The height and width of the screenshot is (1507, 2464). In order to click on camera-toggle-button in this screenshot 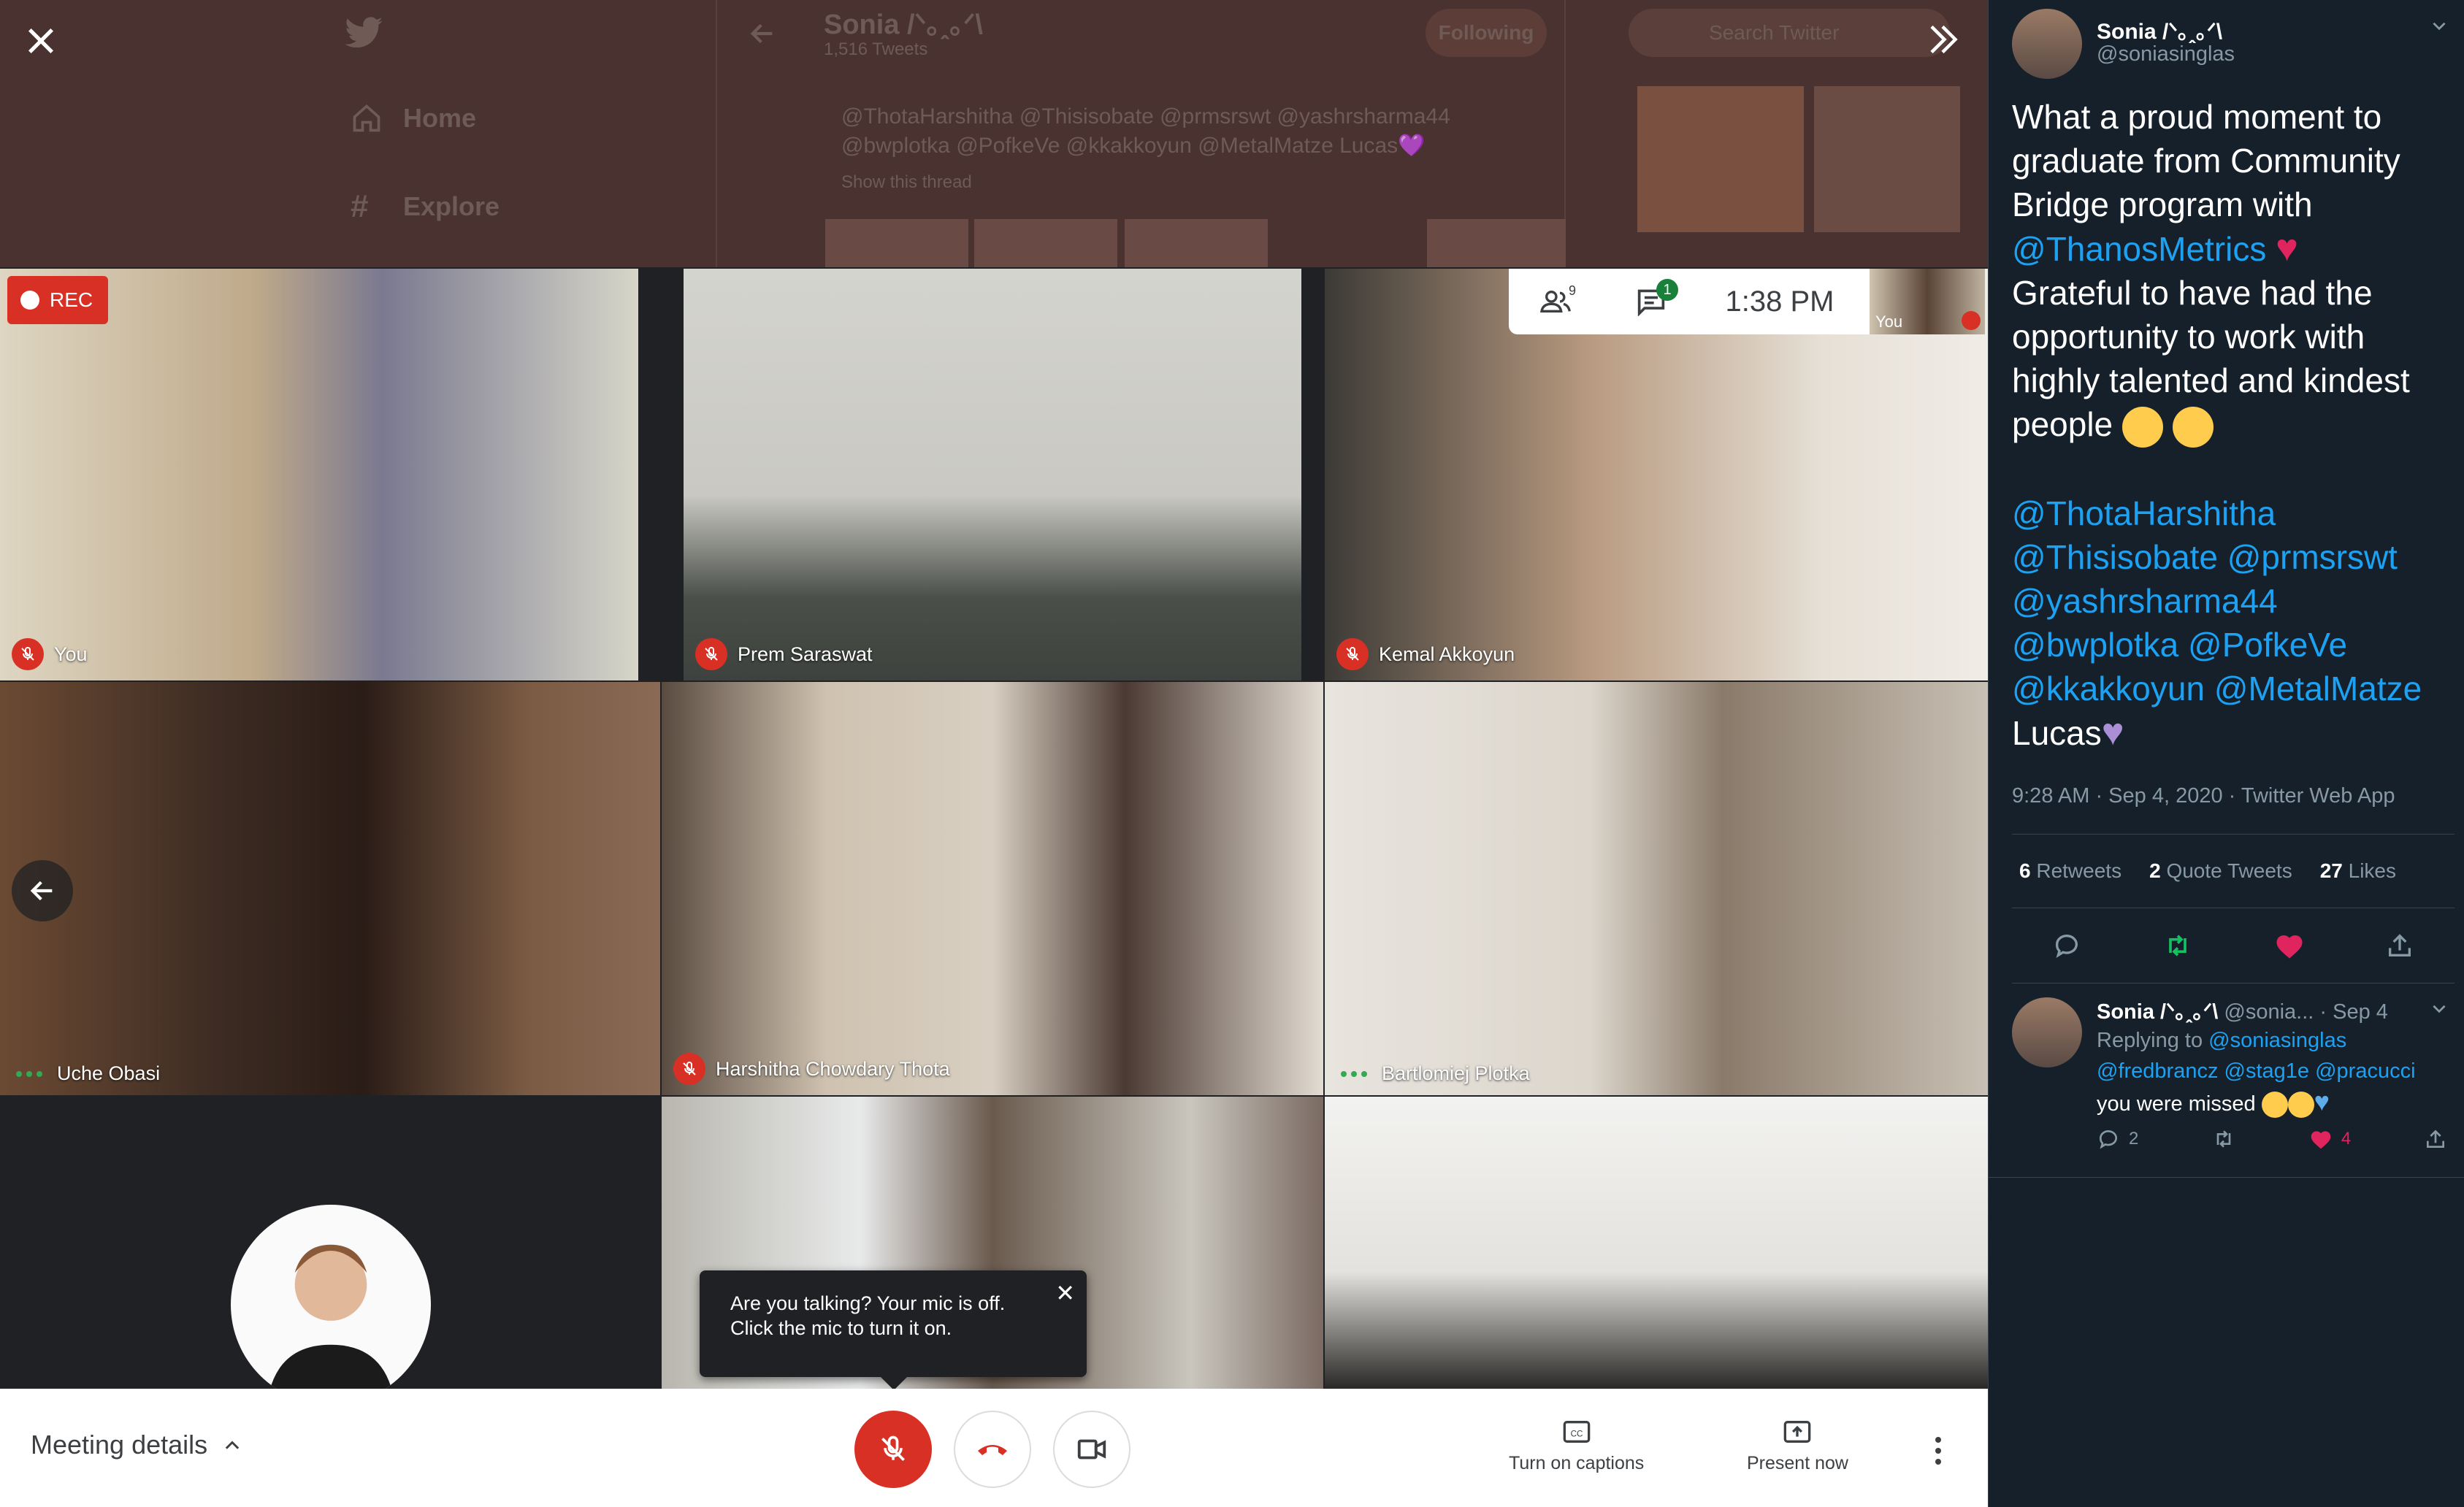, I will do `click(1091, 1449)`.